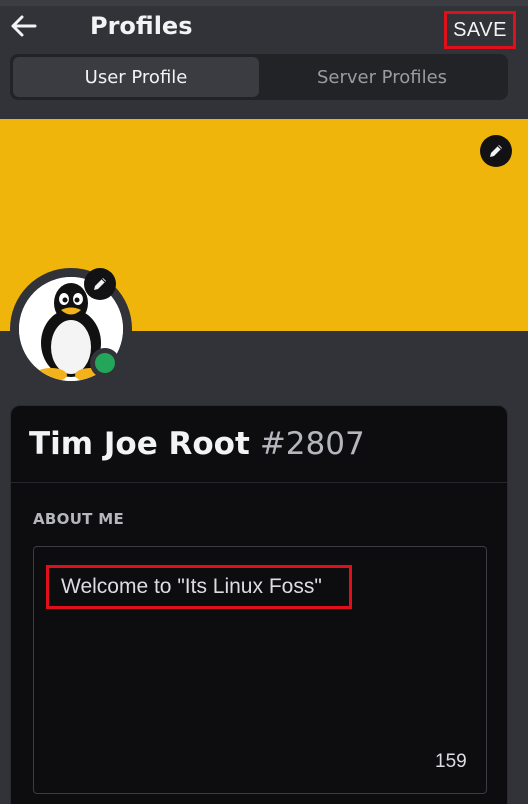 This screenshot has width=528, height=804. I want to click on about-me-highlight: Welcome to "Its Linux Foss", so click(199, 587).